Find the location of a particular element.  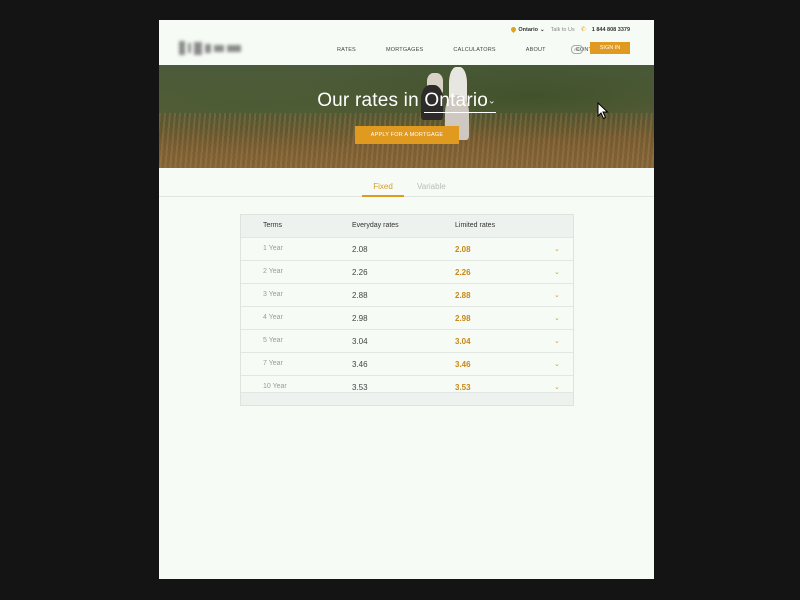

limited-rate-cell: 3.04 is located at coordinates (463, 341).